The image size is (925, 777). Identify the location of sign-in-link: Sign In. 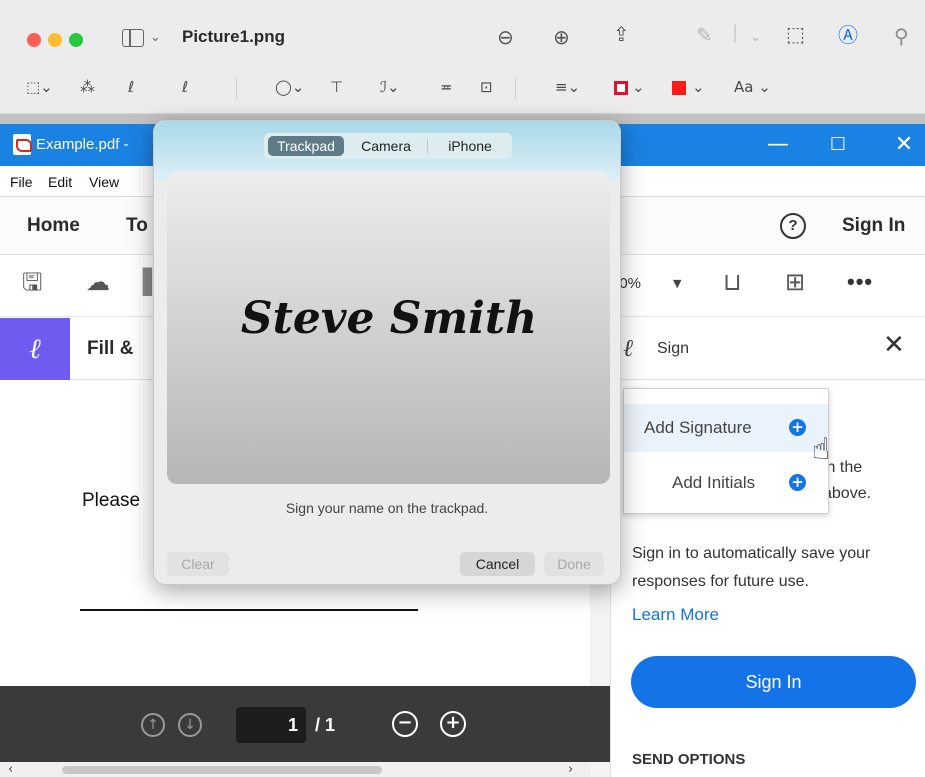
(873, 226).